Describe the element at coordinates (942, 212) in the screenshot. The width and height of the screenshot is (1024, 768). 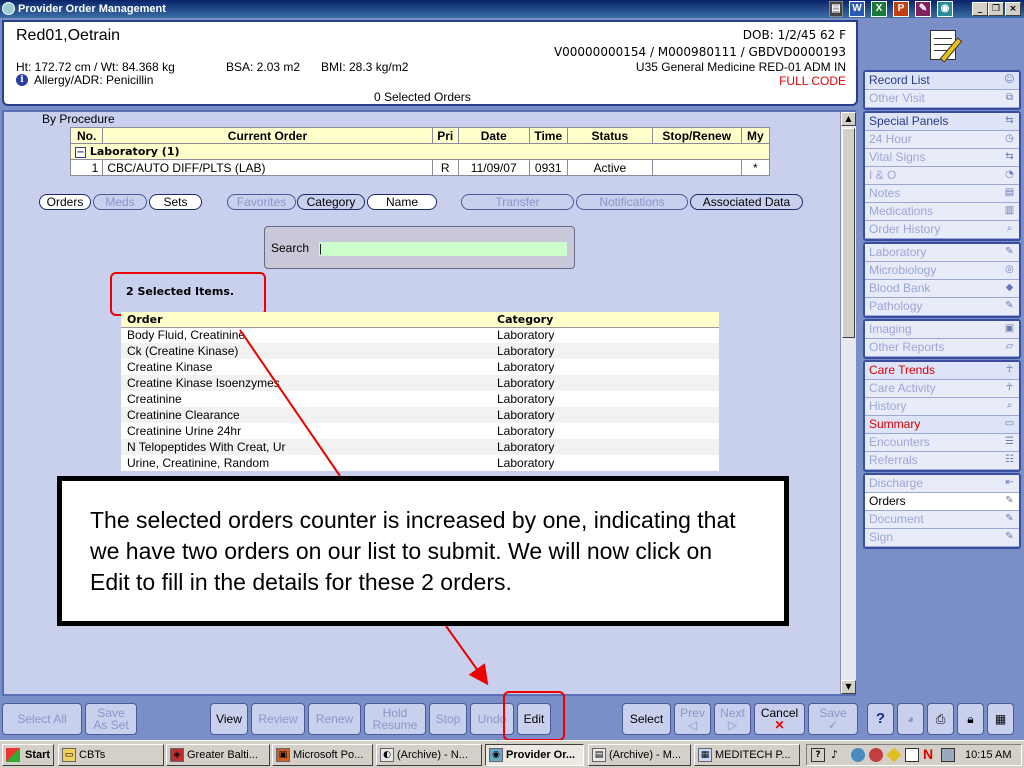
I see `sidebar-item-medications: Medications ▥` at that location.